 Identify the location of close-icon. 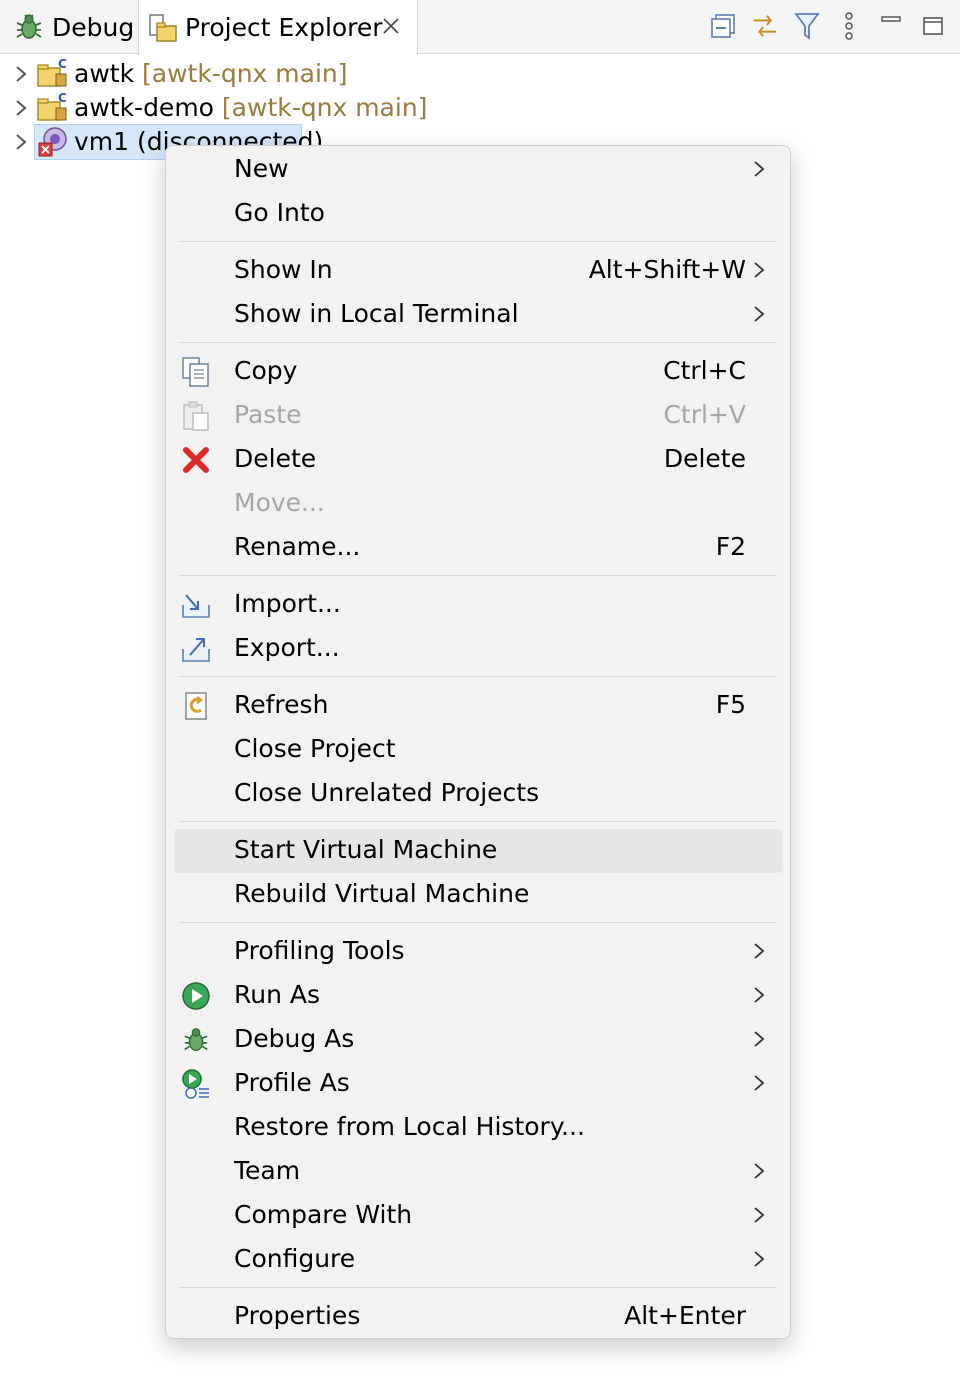
(391, 26).